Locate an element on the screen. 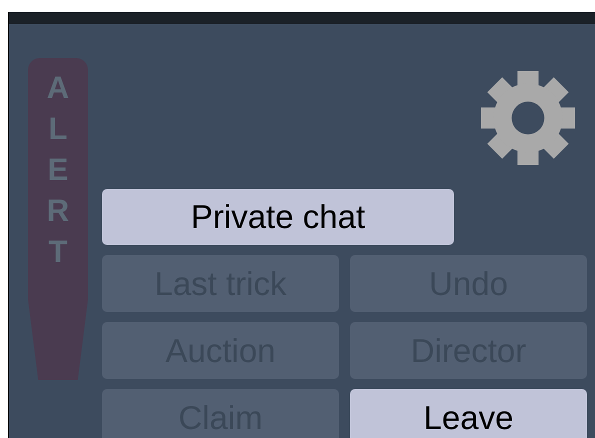 This screenshot has width=595, height=438. settings-icon is located at coordinates (528, 118).